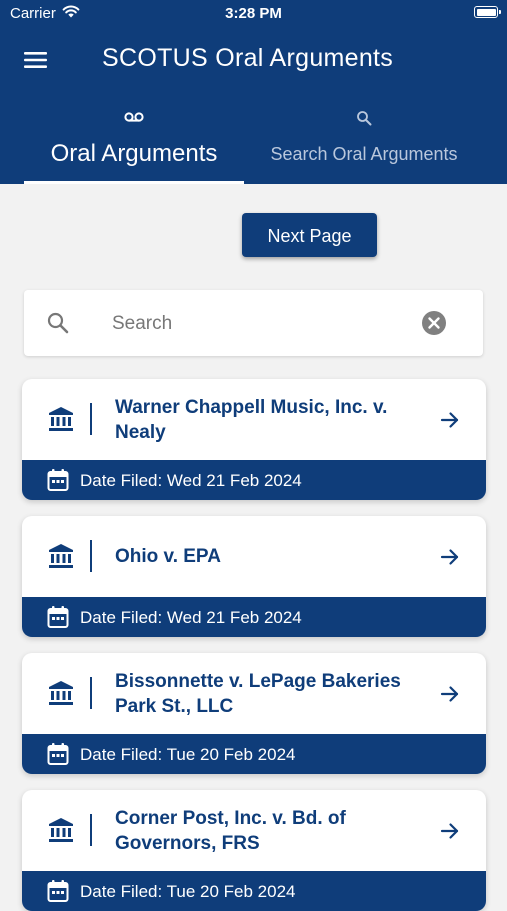 Image resolution: width=507 pixels, height=911 pixels. I want to click on voicemail-icon, so click(134, 117).